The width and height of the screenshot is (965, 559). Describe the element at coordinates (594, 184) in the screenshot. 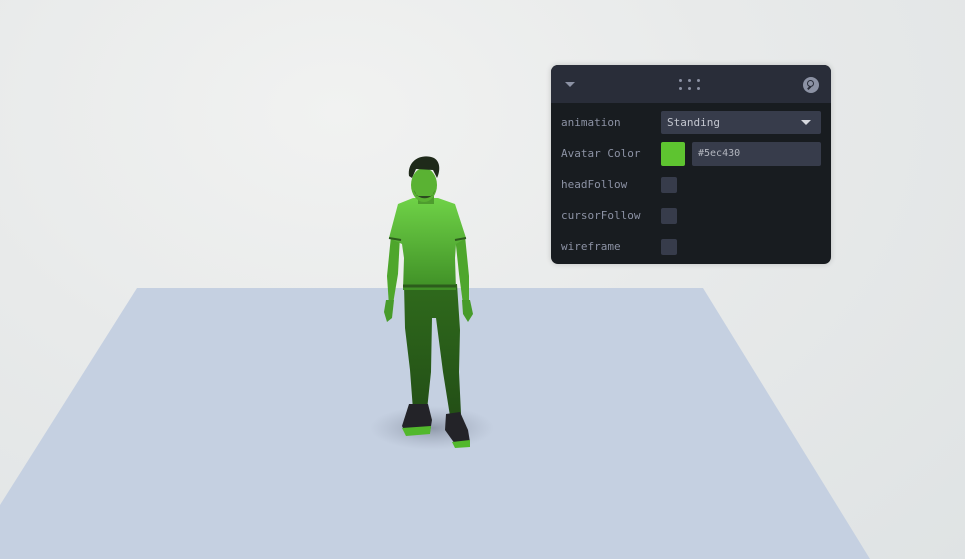

I see `head-follow-label: headFollow` at that location.